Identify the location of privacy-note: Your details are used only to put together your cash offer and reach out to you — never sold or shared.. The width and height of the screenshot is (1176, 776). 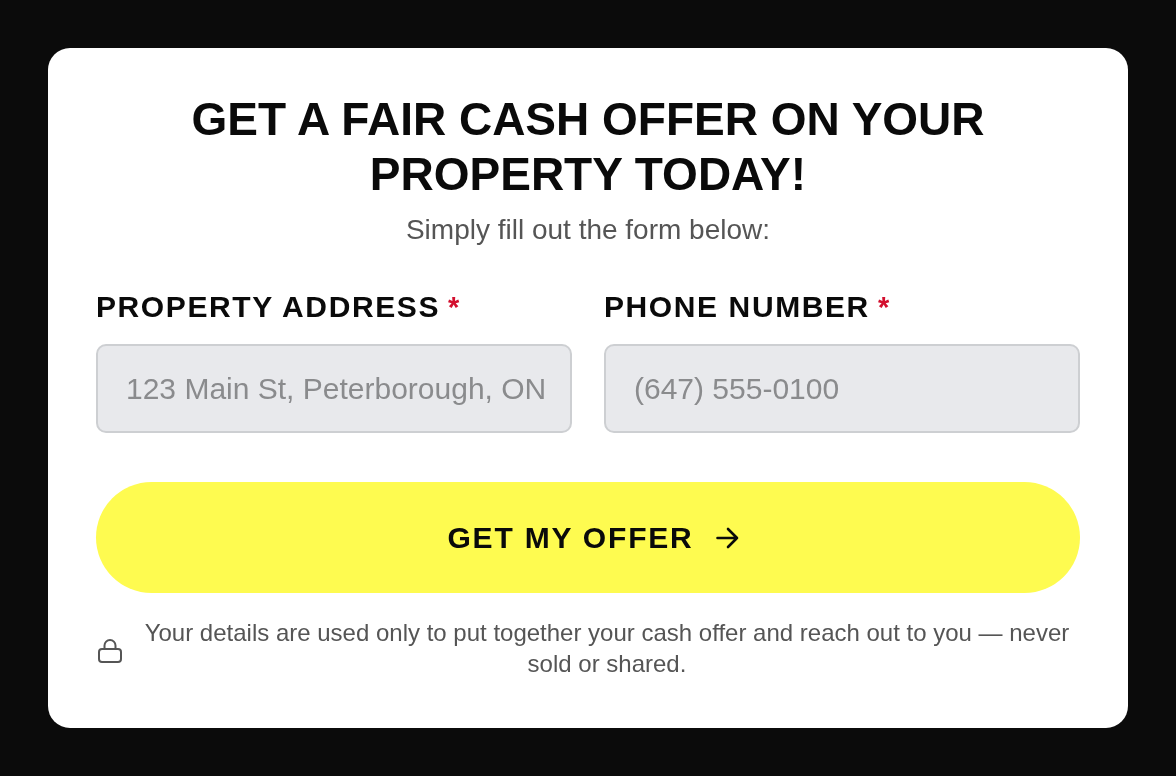
(607, 648).